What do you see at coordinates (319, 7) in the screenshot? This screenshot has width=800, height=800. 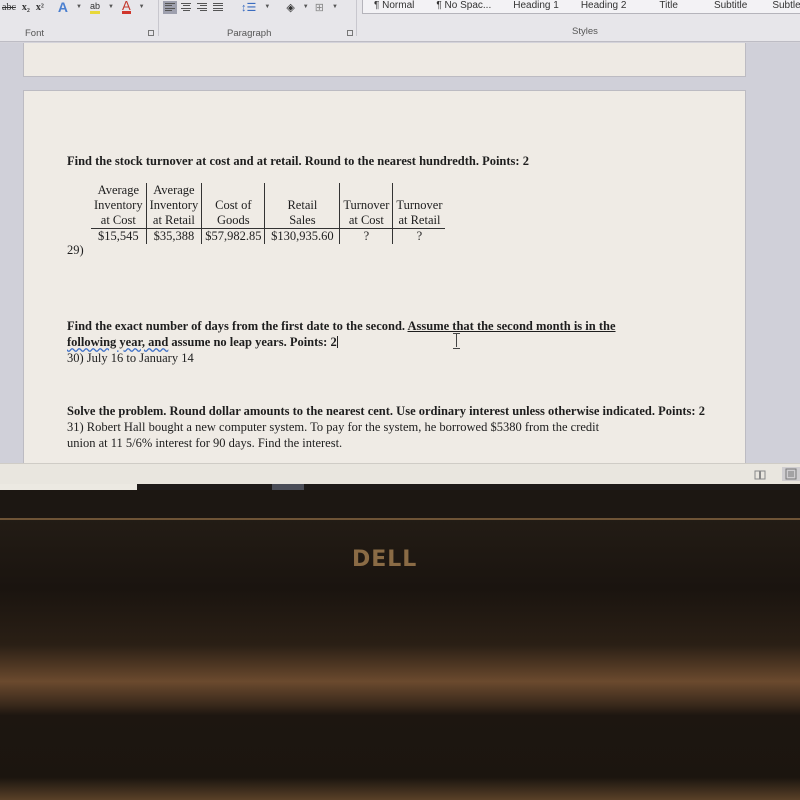 I see `borders-button: ⊞` at bounding box center [319, 7].